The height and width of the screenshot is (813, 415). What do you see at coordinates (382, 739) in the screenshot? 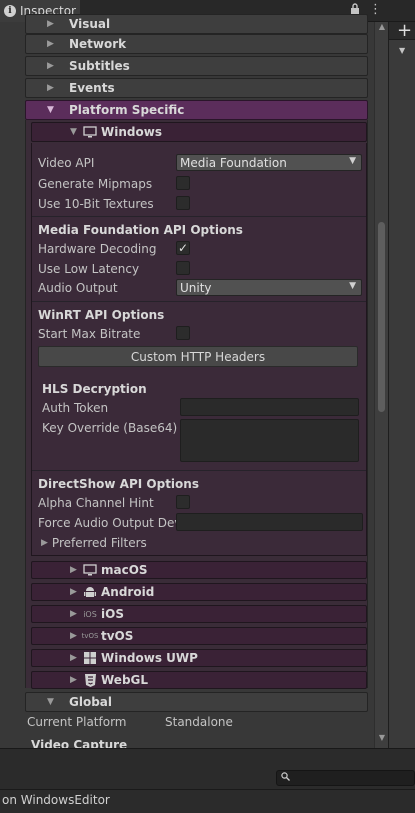
I see `scroll-down-arrow-icon: ▼` at bounding box center [382, 739].